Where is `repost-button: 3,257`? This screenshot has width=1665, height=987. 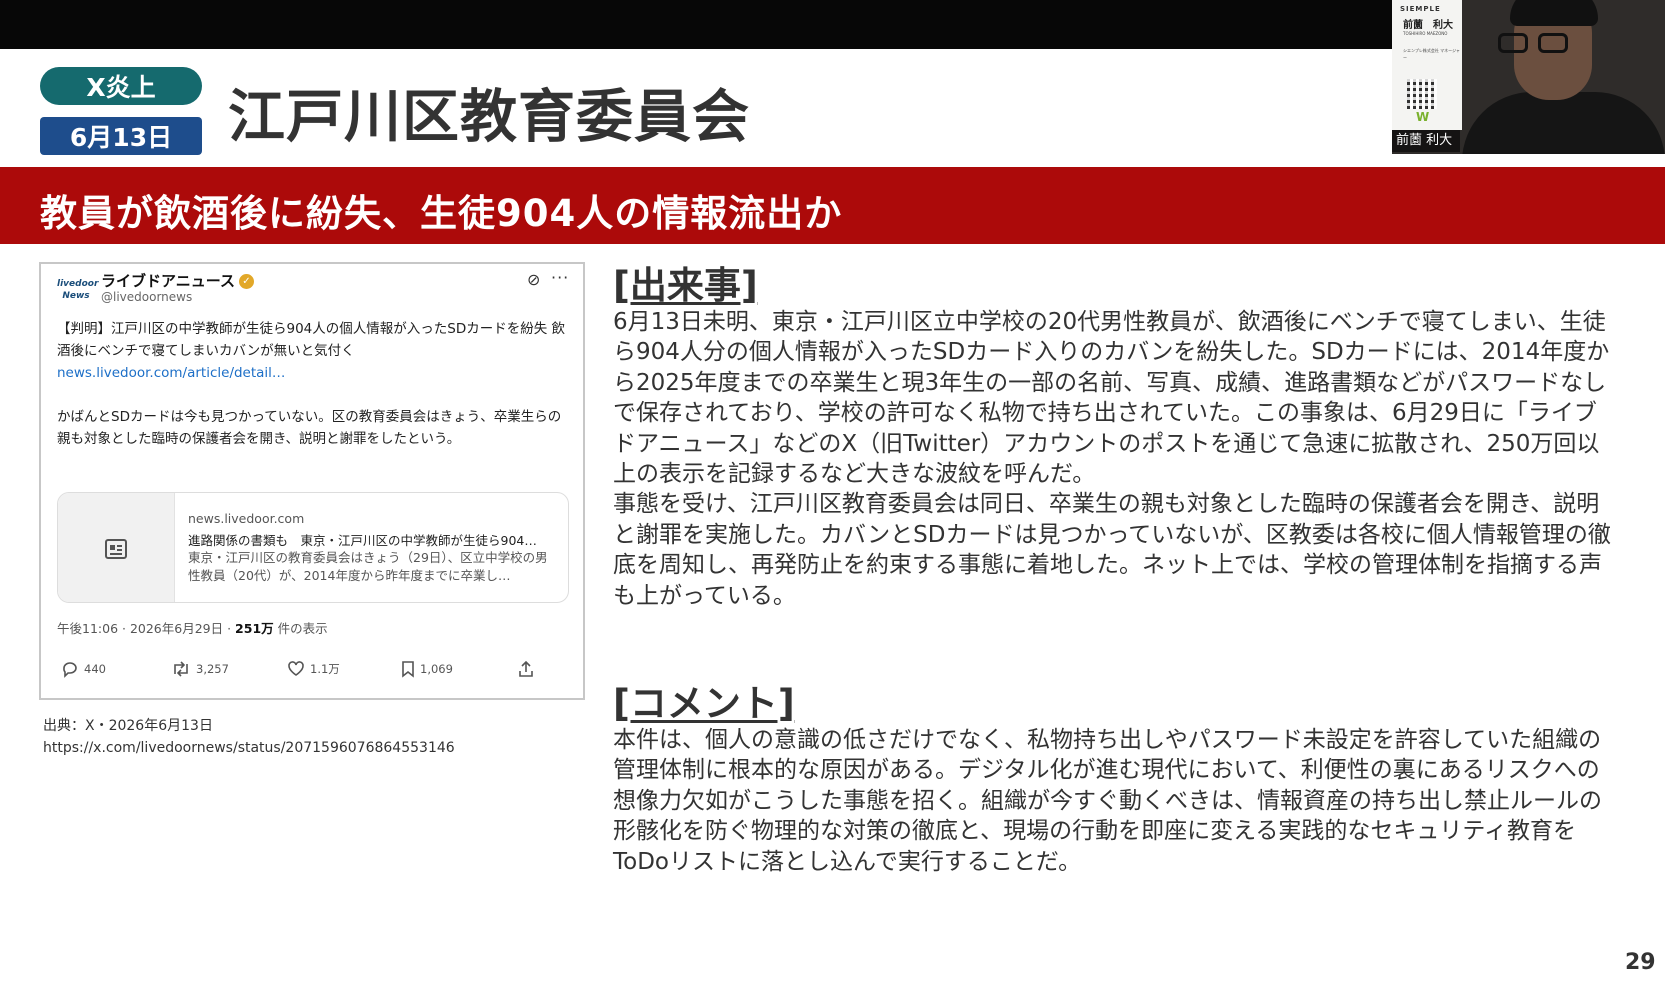 repost-button: 3,257 is located at coordinates (200, 669).